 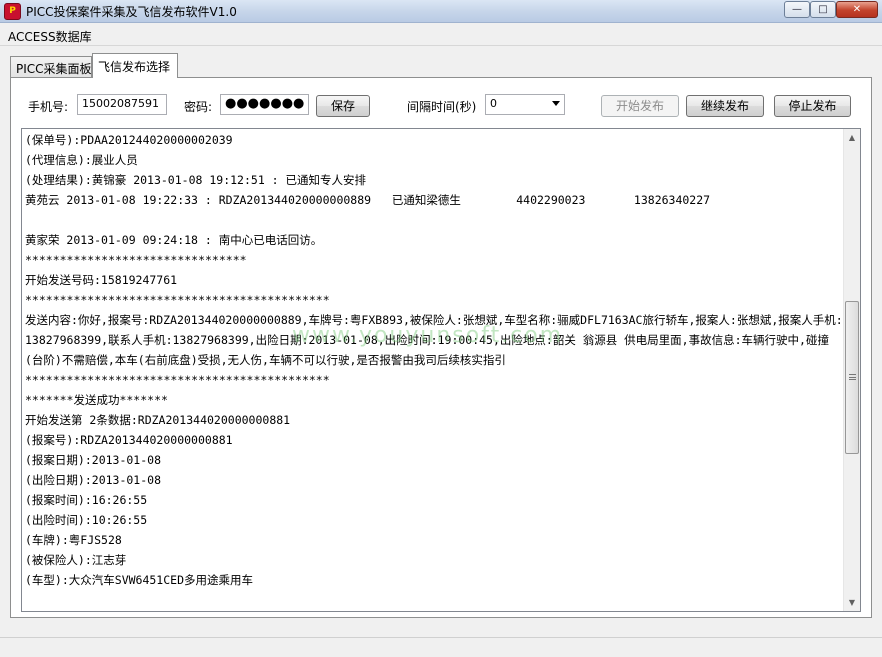 I want to click on interval-label: 间隔时间(秒), so click(x=442, y=107).